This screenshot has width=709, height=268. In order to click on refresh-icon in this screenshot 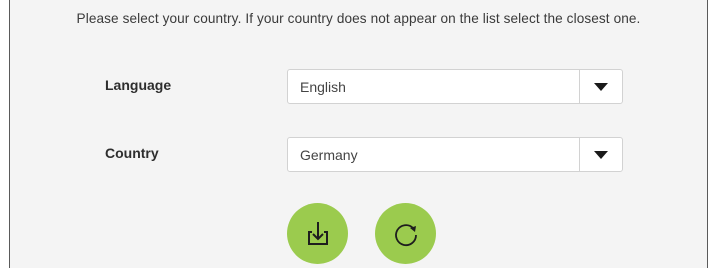, I will do `click(405, 234)`.